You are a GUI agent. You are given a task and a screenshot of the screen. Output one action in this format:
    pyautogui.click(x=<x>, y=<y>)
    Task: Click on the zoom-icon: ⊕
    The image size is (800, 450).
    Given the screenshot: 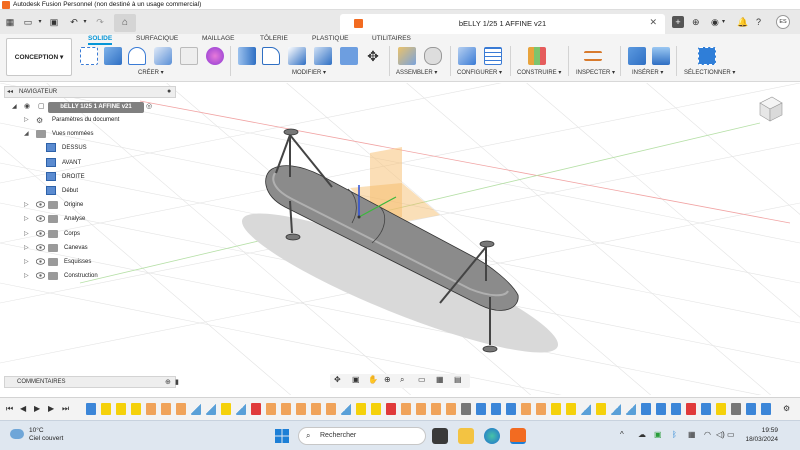 What is the action you would take?
    pyautogui.click(x=387, y=379)
    